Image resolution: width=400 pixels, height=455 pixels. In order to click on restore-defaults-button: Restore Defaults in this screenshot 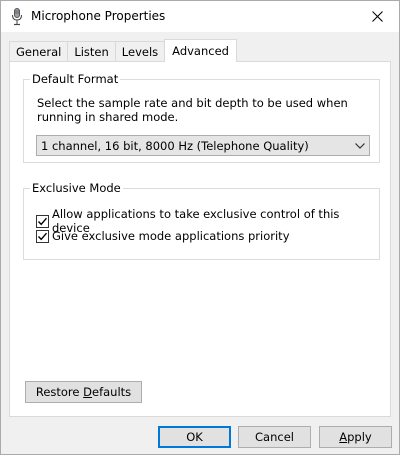, I will do `click(83, 392)`.